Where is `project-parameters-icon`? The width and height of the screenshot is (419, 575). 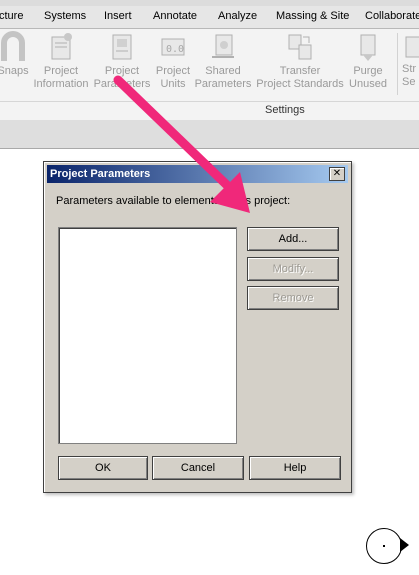 project-parameters-icon is located at coordinates (122, 47).